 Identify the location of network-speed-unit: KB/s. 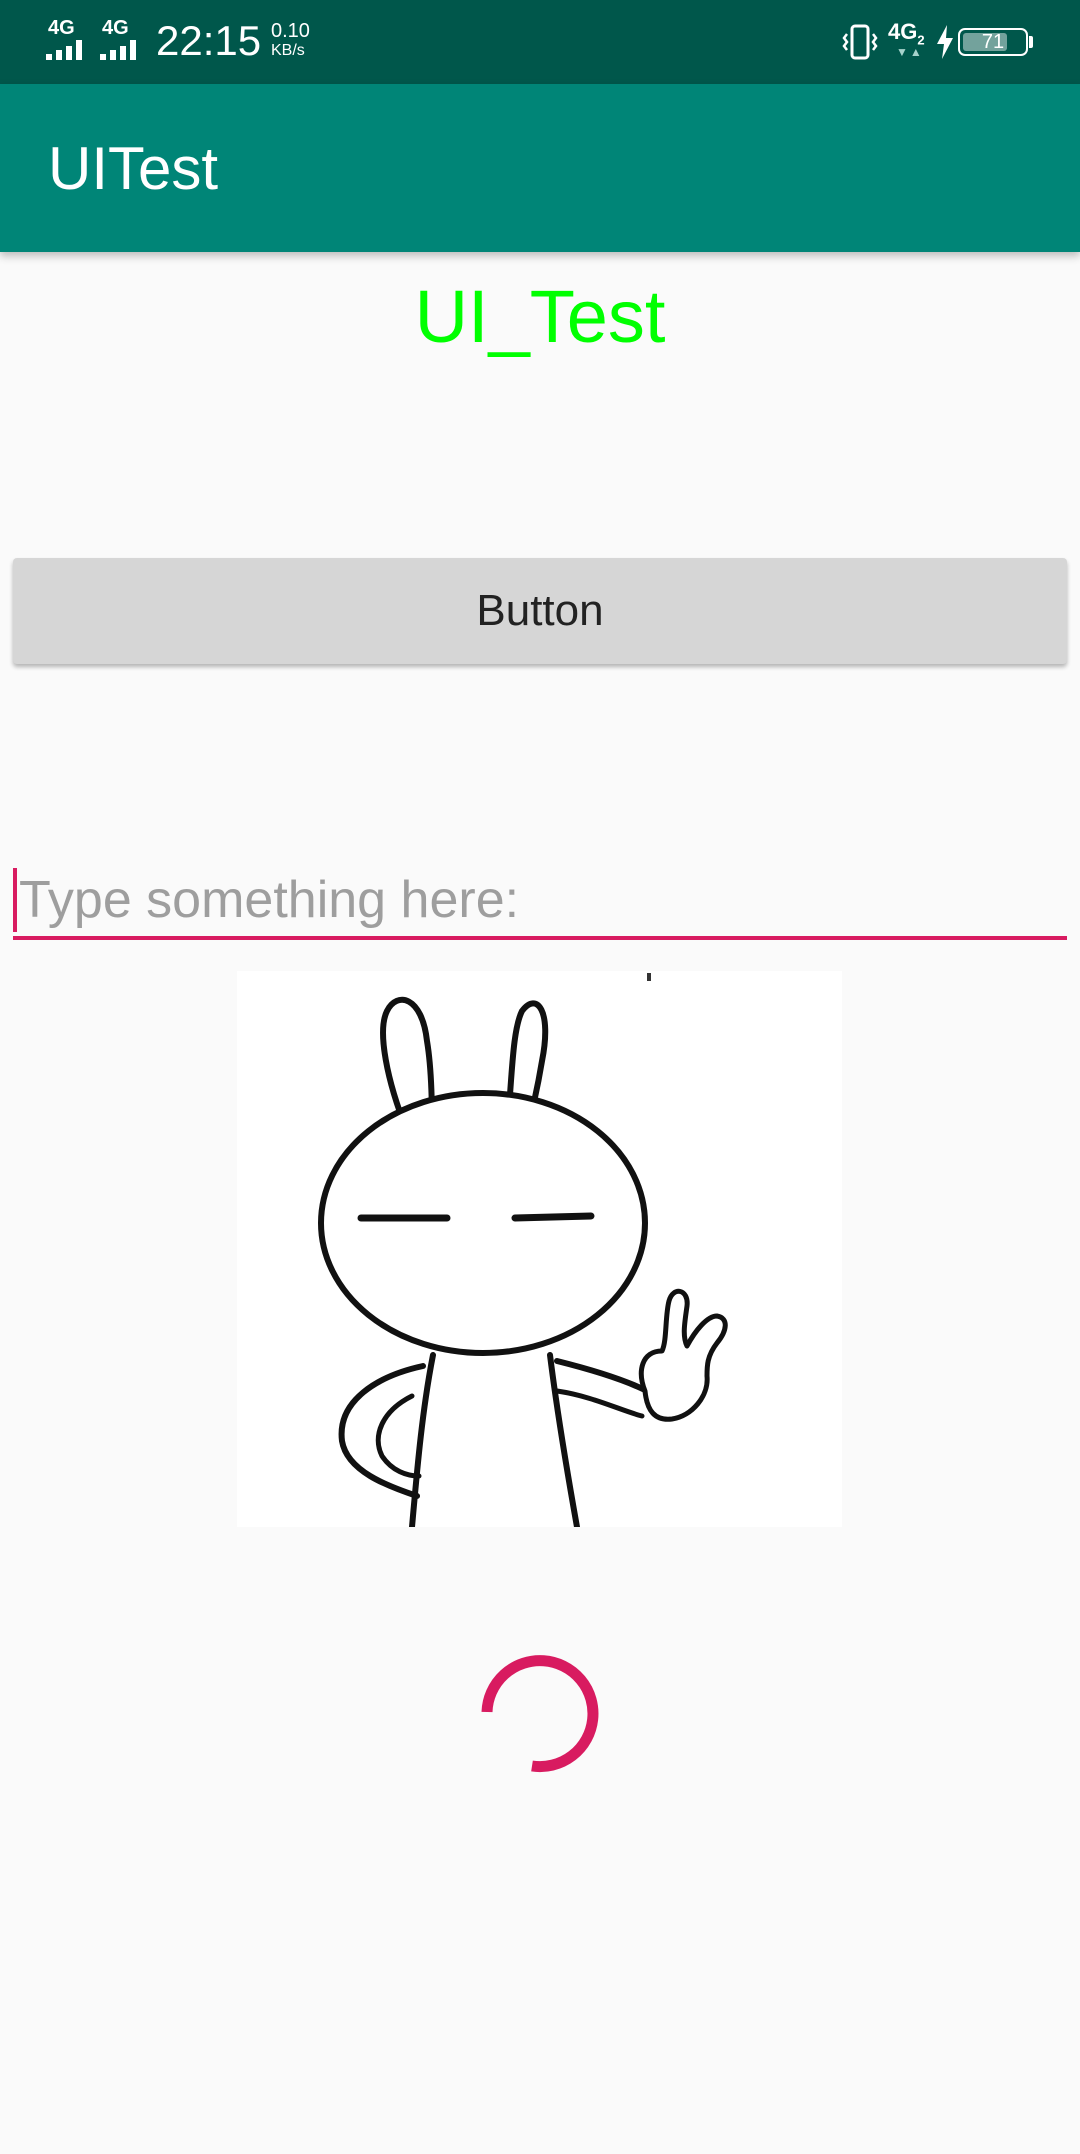
(288, 50).